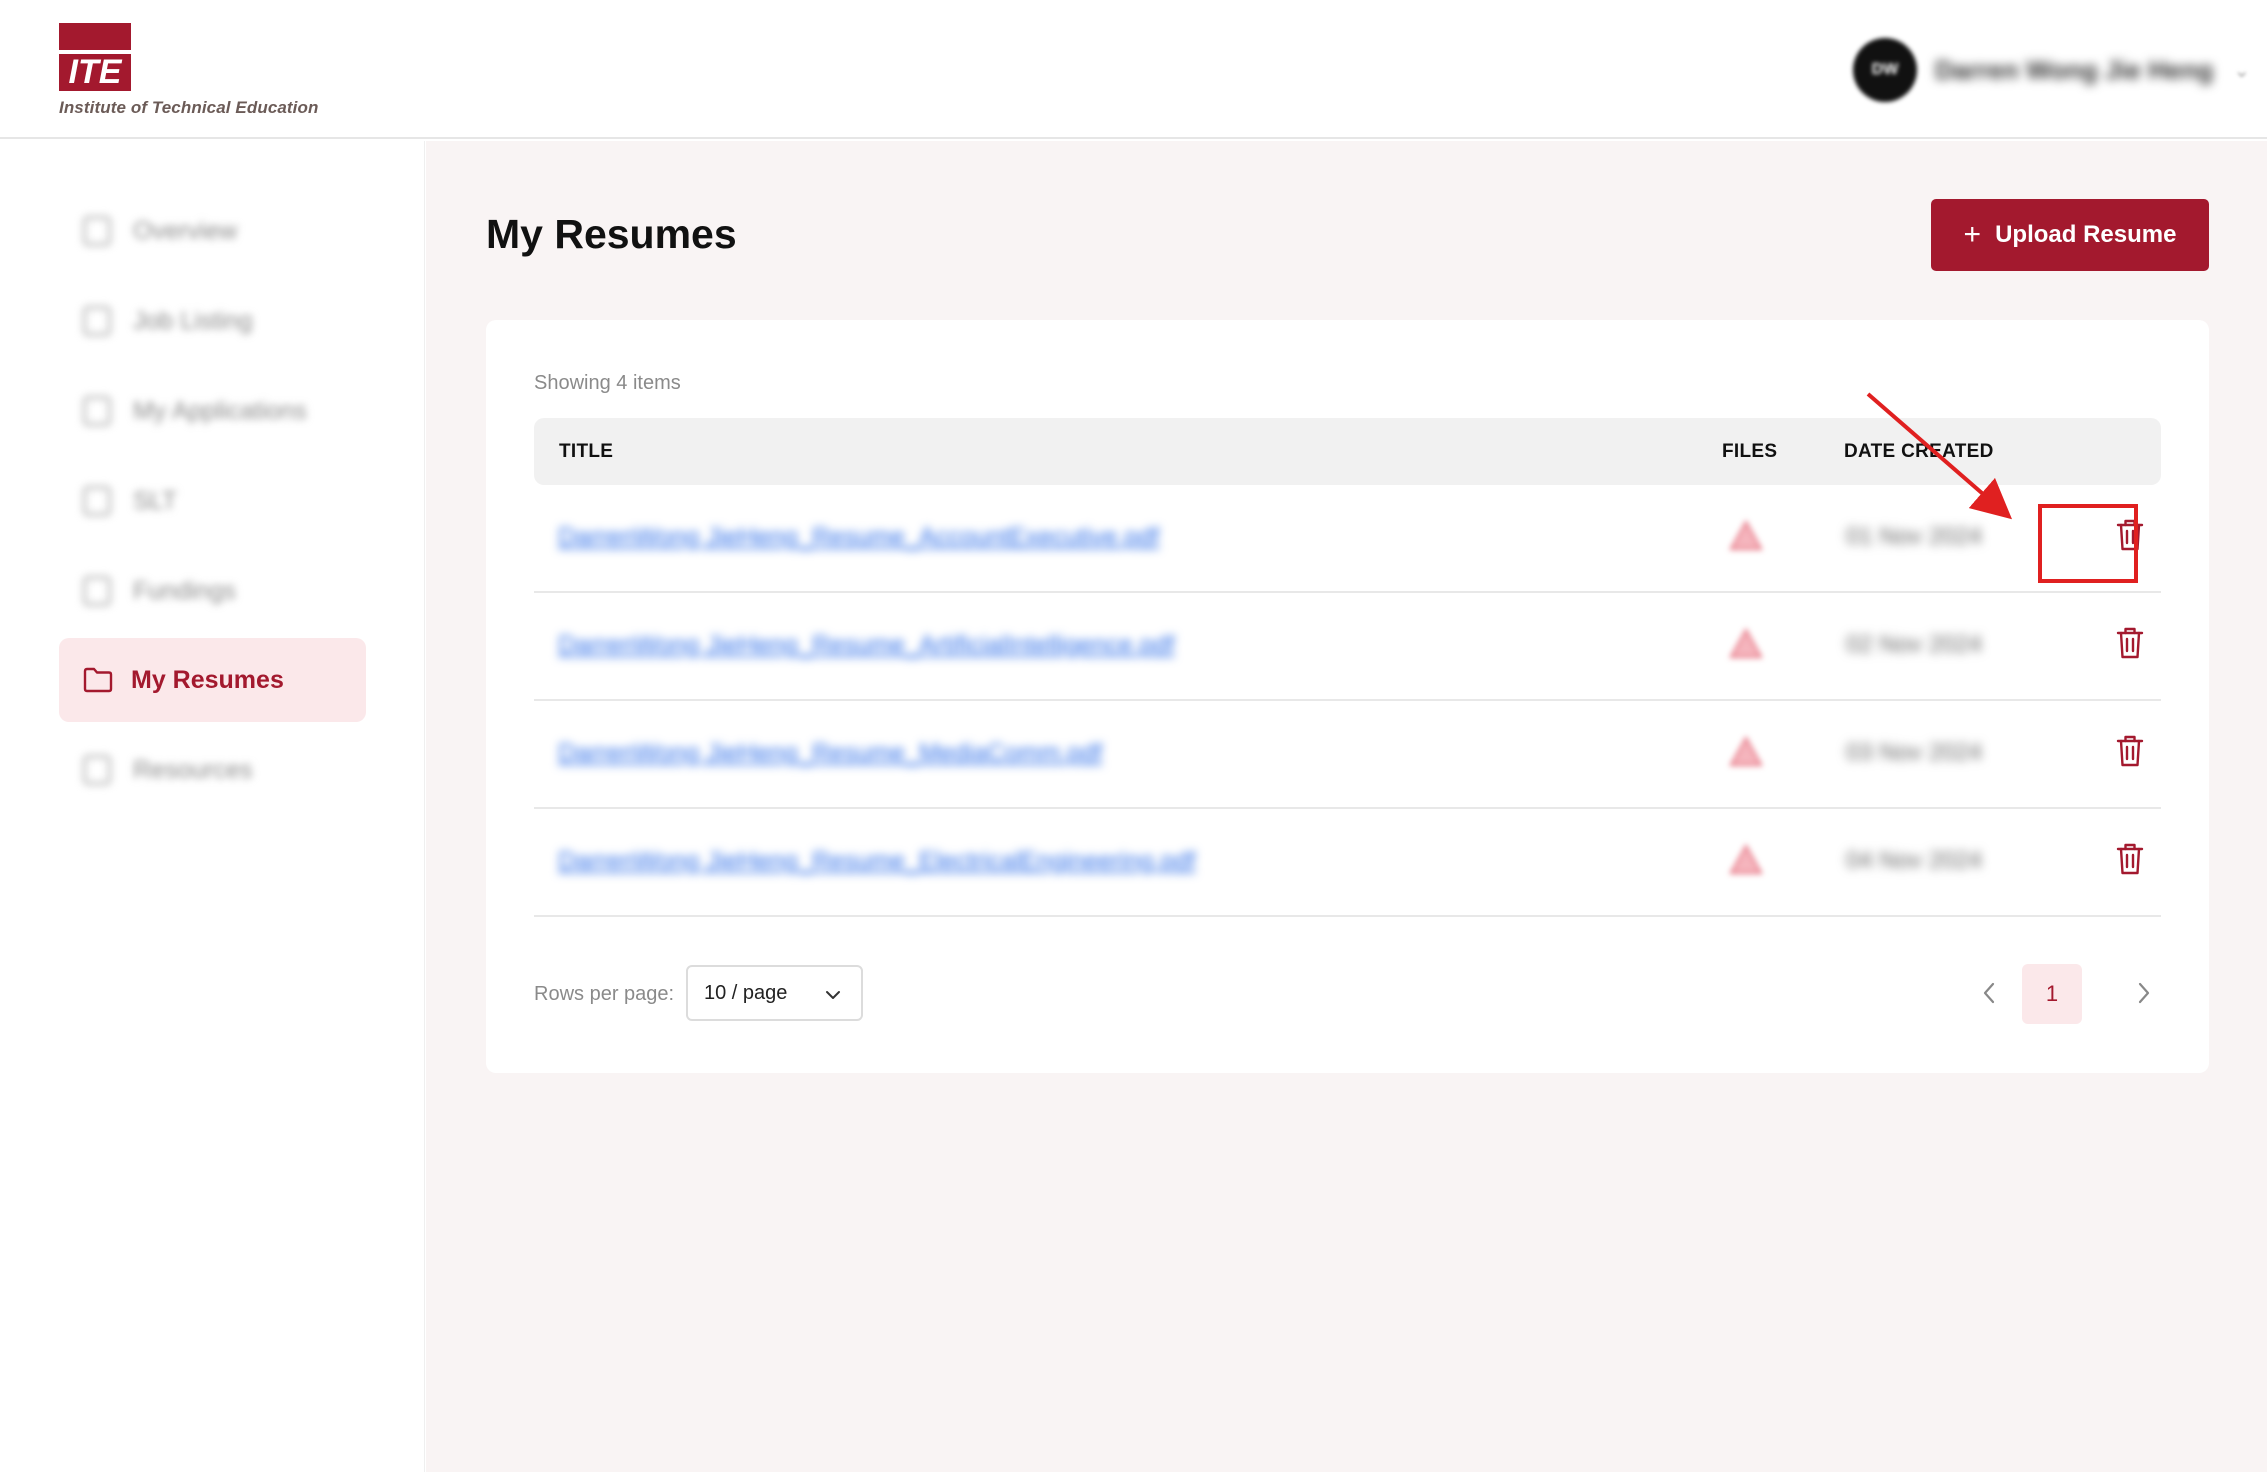  What do you see at coordinates (97, 591) in the screenshot?
I see `money-icon` at bounding box center [97, 591].